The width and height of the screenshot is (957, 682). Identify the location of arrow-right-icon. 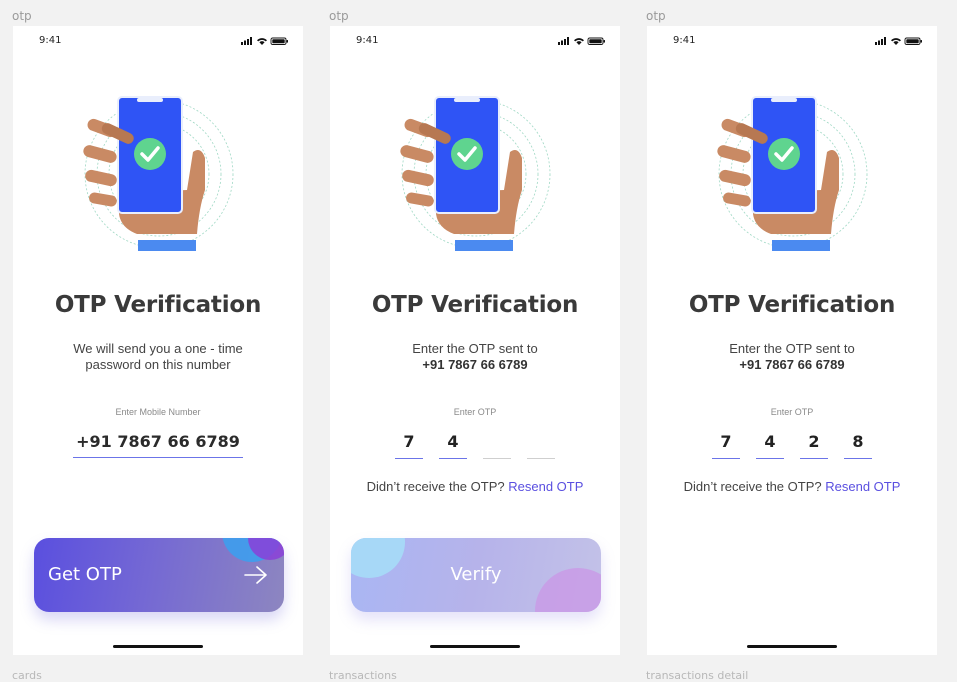
(255, 575).